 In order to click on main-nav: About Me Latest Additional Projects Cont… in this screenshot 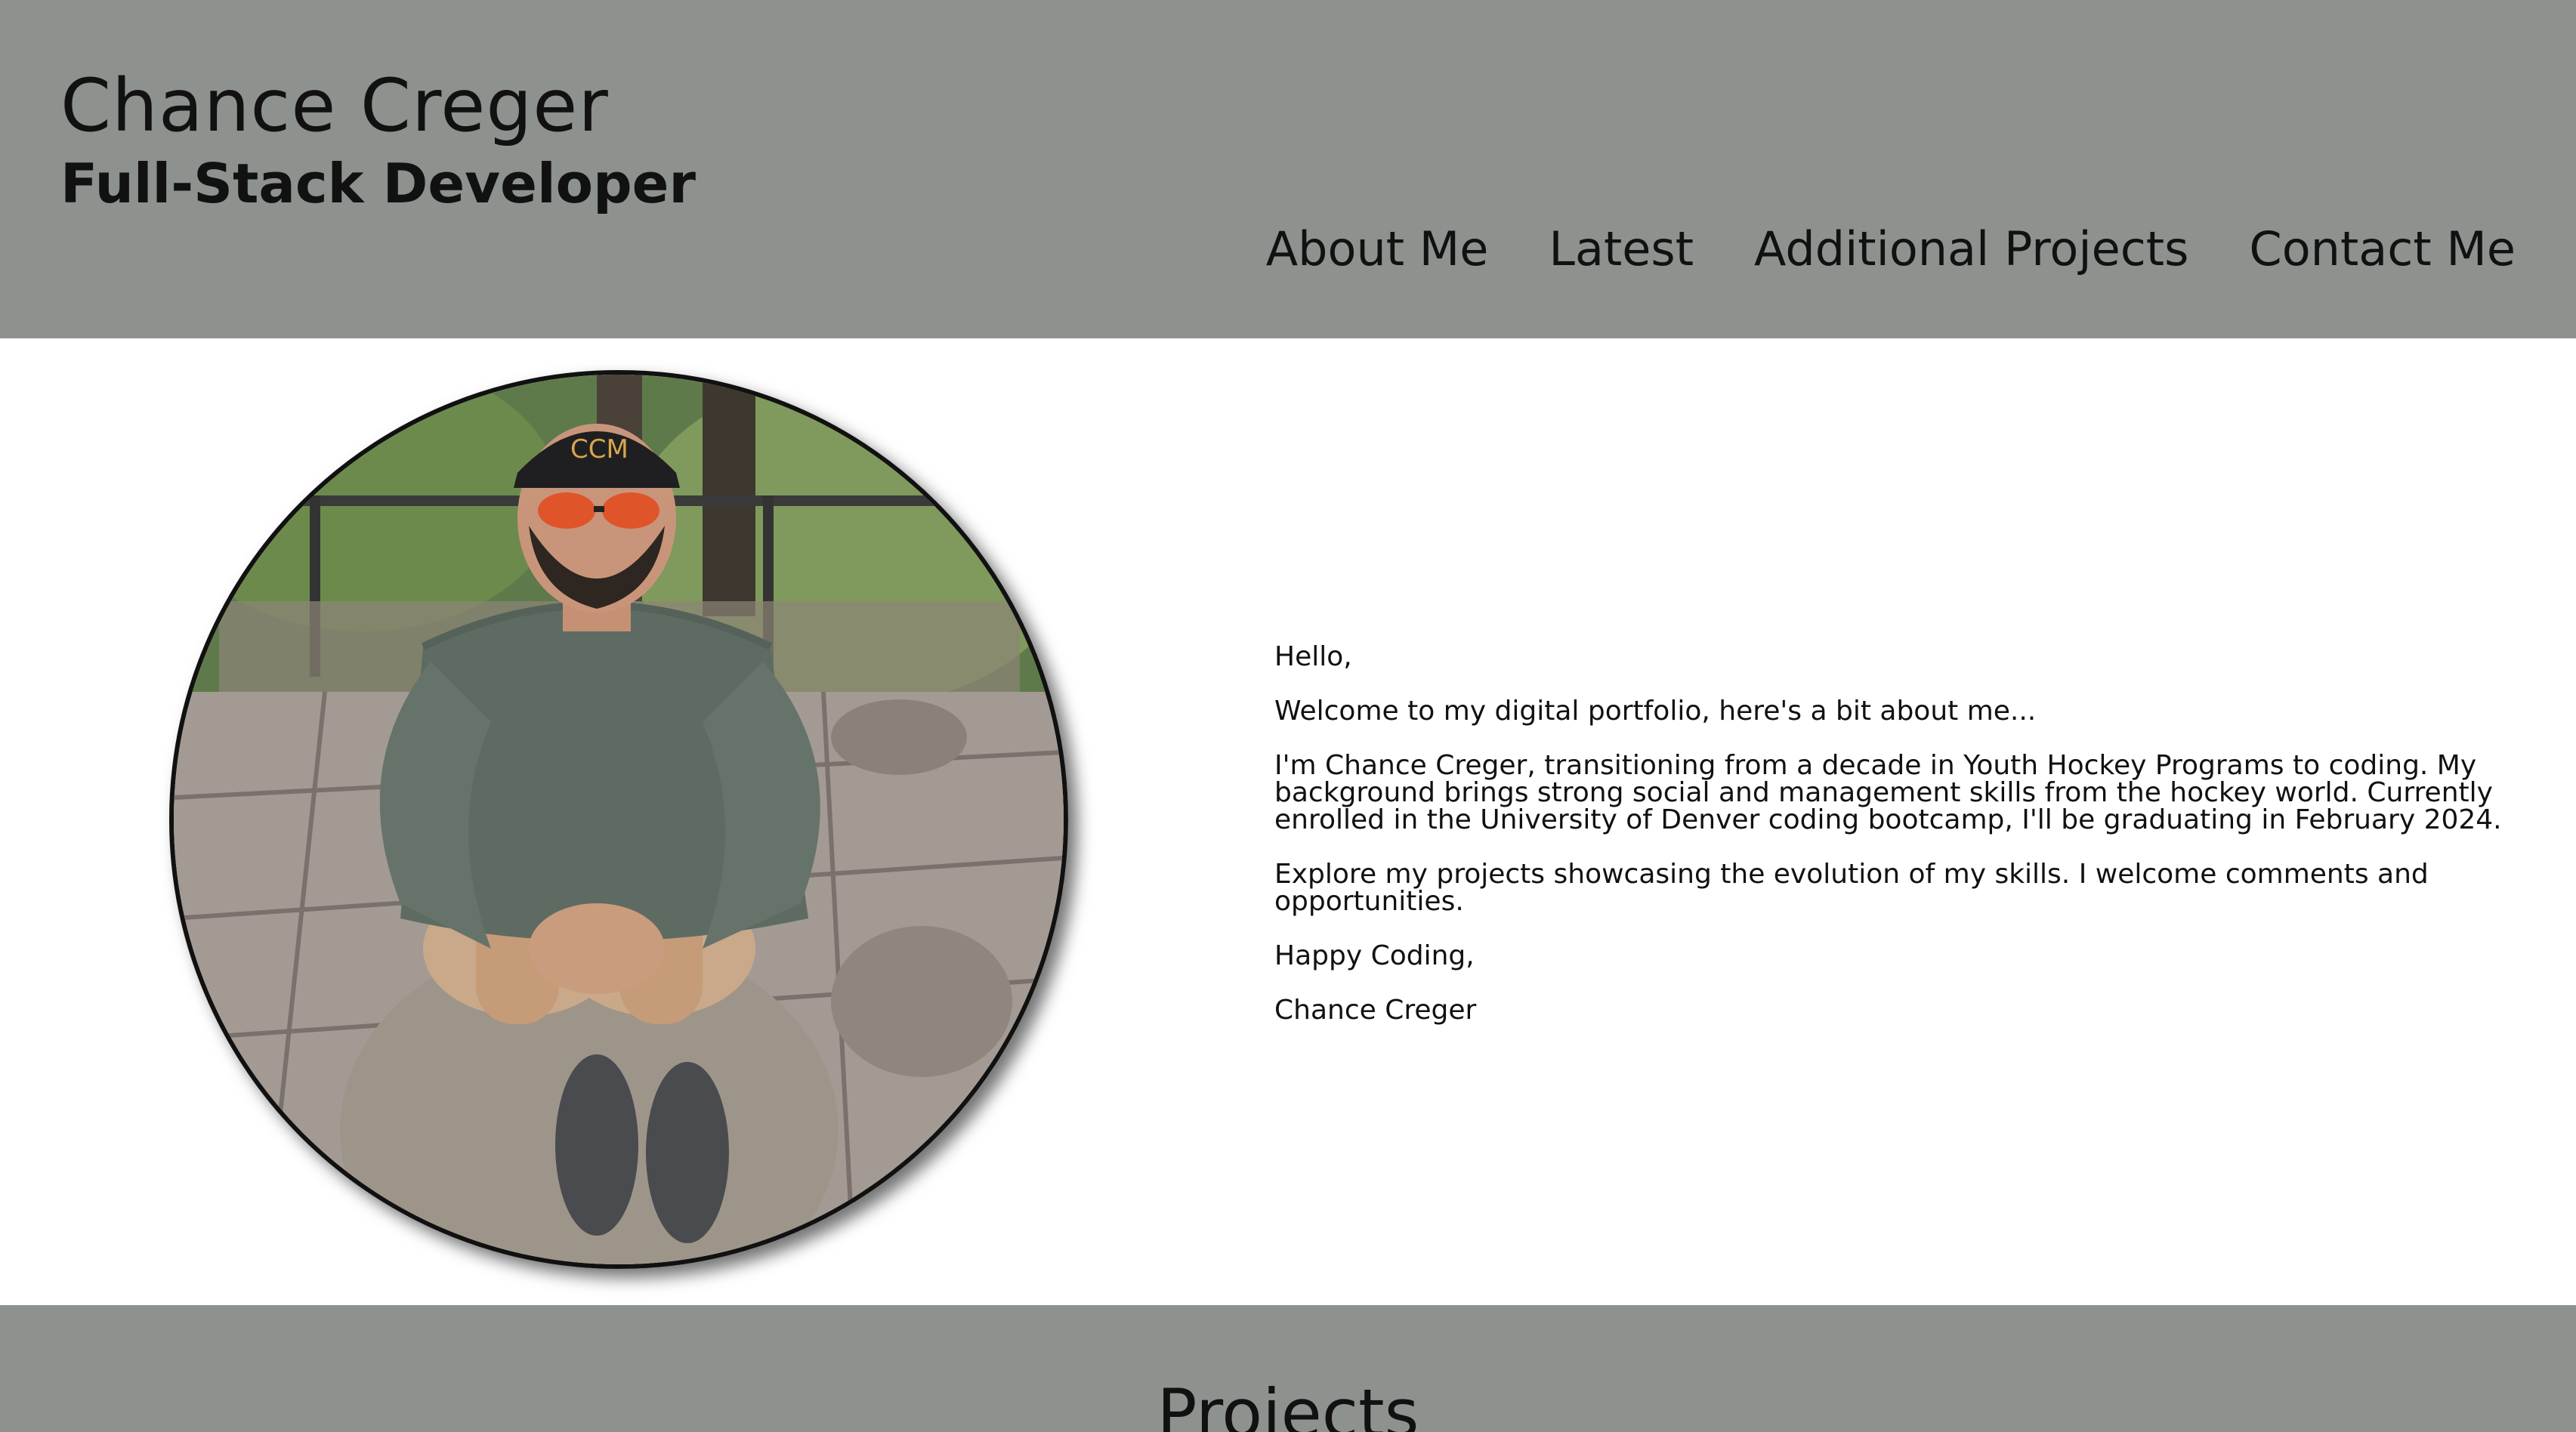, I will do `click(1891, 249)`.